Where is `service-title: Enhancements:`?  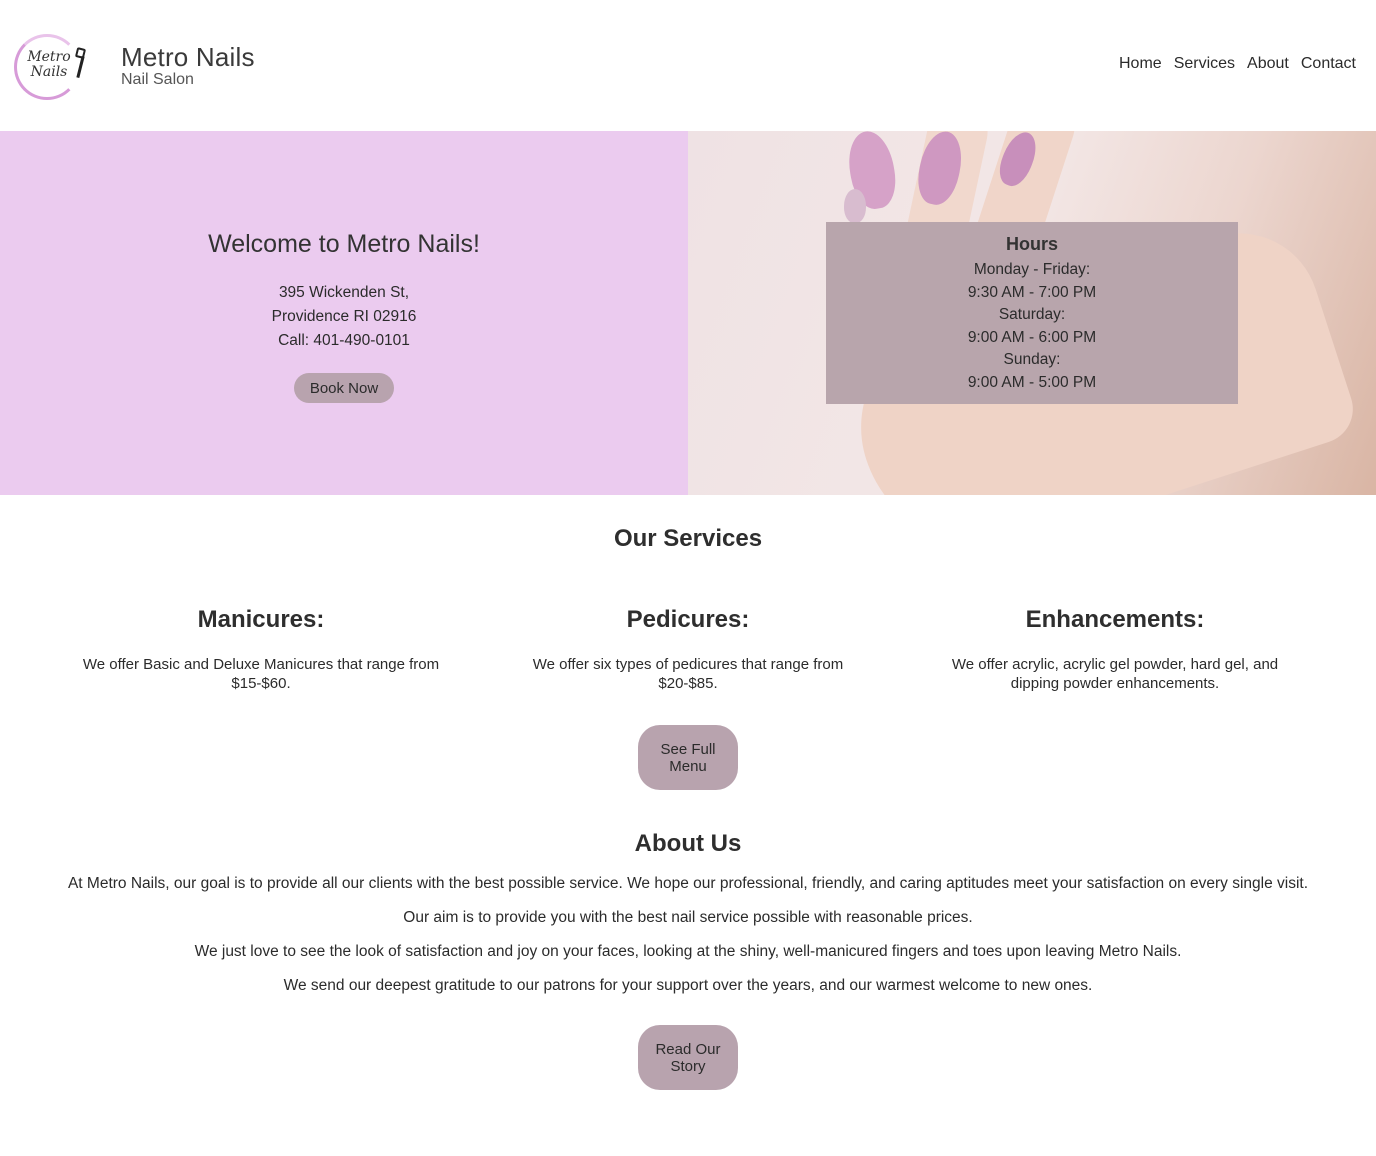
service-title: Enhancements: is located at coordinates (1115, 619).